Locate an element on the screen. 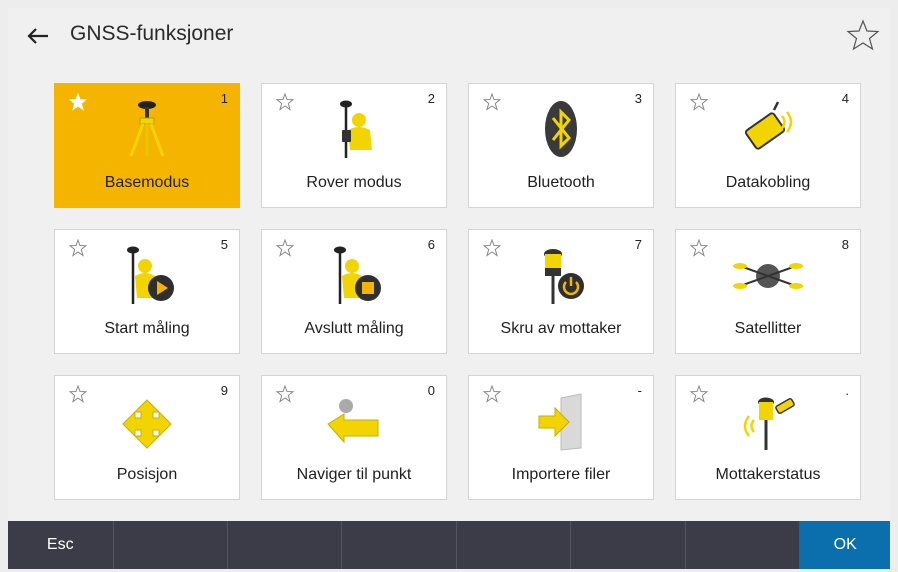 This screenshot has height=572, width=898. tile-naviger-til-punkt: 0 Naviger til punkt is located at coordinates (354, 437).